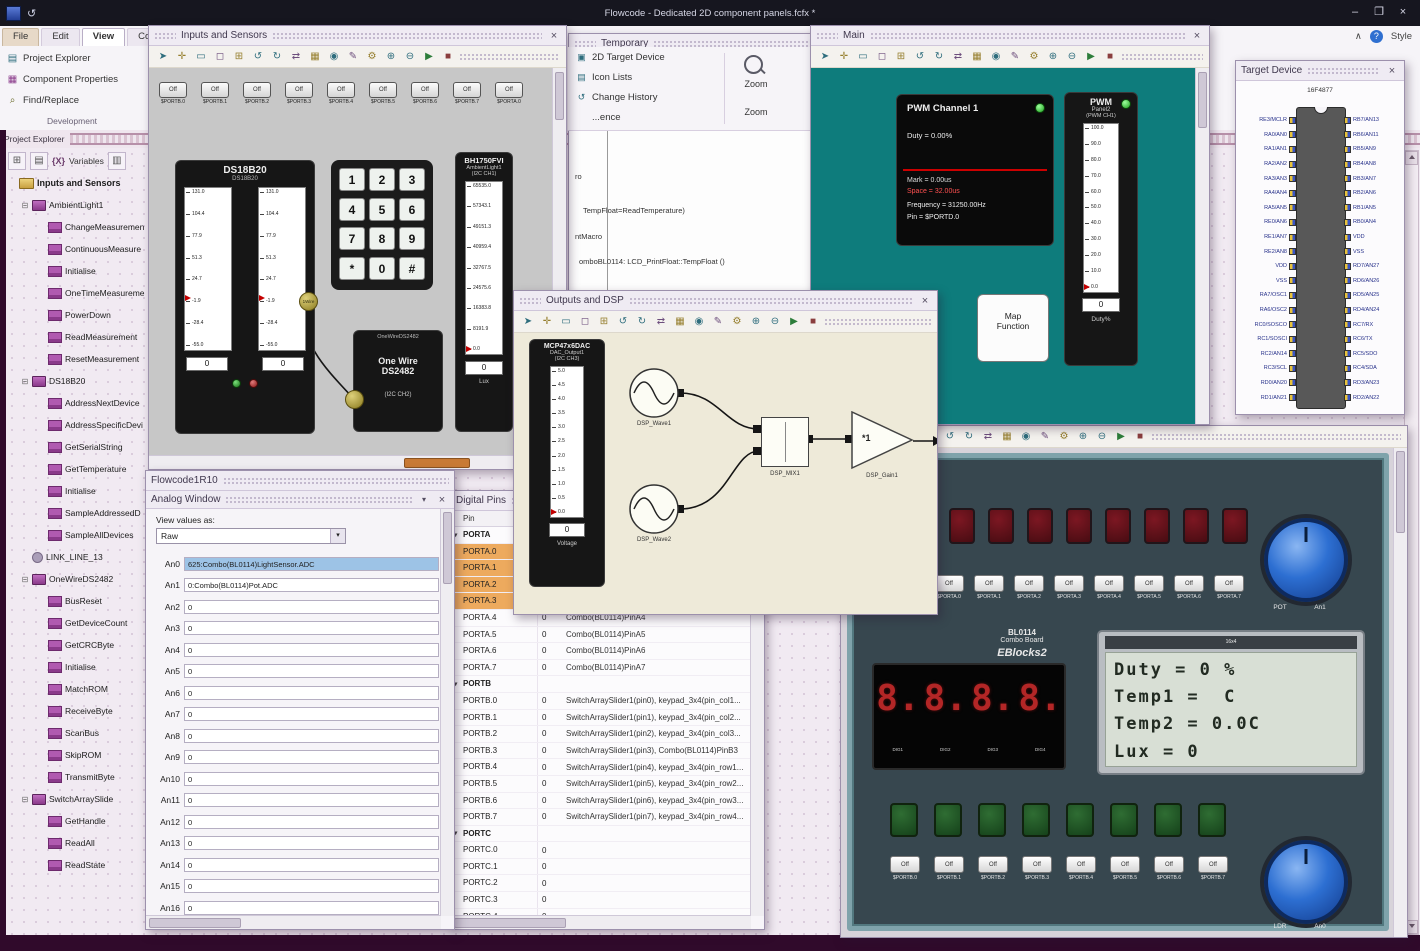 This screenshot has height=951, width=1420. Describe the element at coordinates (1411, 158) in the screenshot. I see `scroll-up-icon` at that location.